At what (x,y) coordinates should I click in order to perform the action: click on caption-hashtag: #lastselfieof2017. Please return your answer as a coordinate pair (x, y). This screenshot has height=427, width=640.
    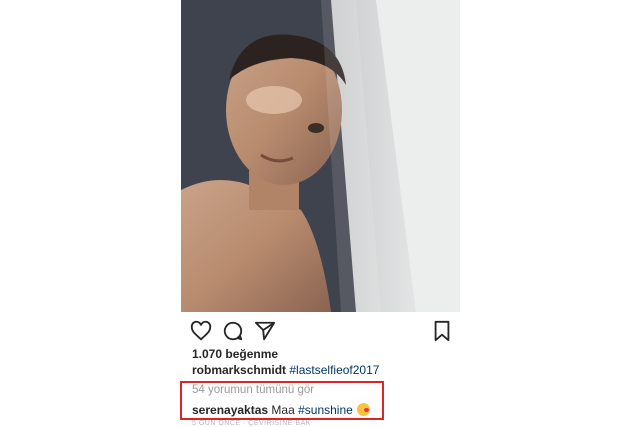
    Looking at the image, I should click on (334, 370).